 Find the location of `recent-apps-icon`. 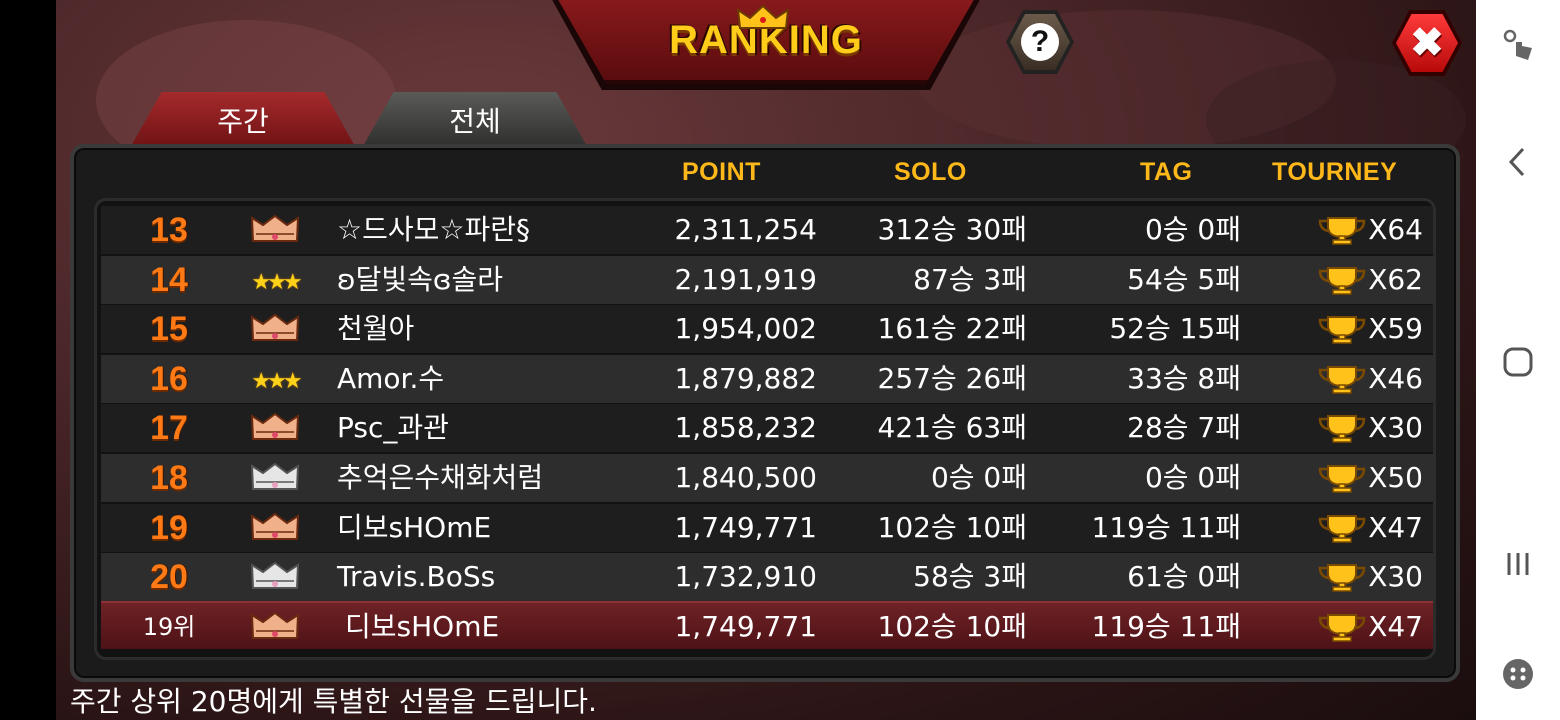

recent-apps-icon is located at coordinates (1518, 564).